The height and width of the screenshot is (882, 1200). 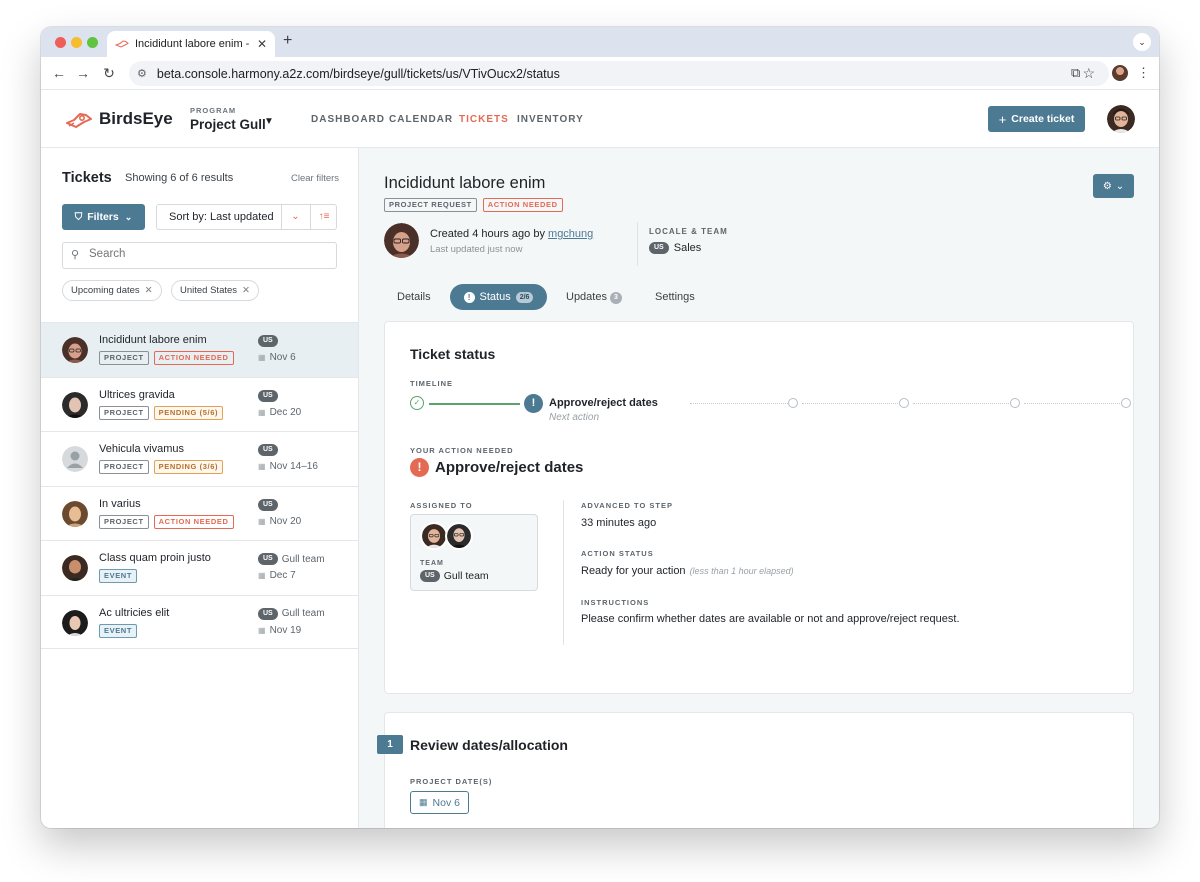 I want to click on alert-icon: !, so click(x=469, y=297).